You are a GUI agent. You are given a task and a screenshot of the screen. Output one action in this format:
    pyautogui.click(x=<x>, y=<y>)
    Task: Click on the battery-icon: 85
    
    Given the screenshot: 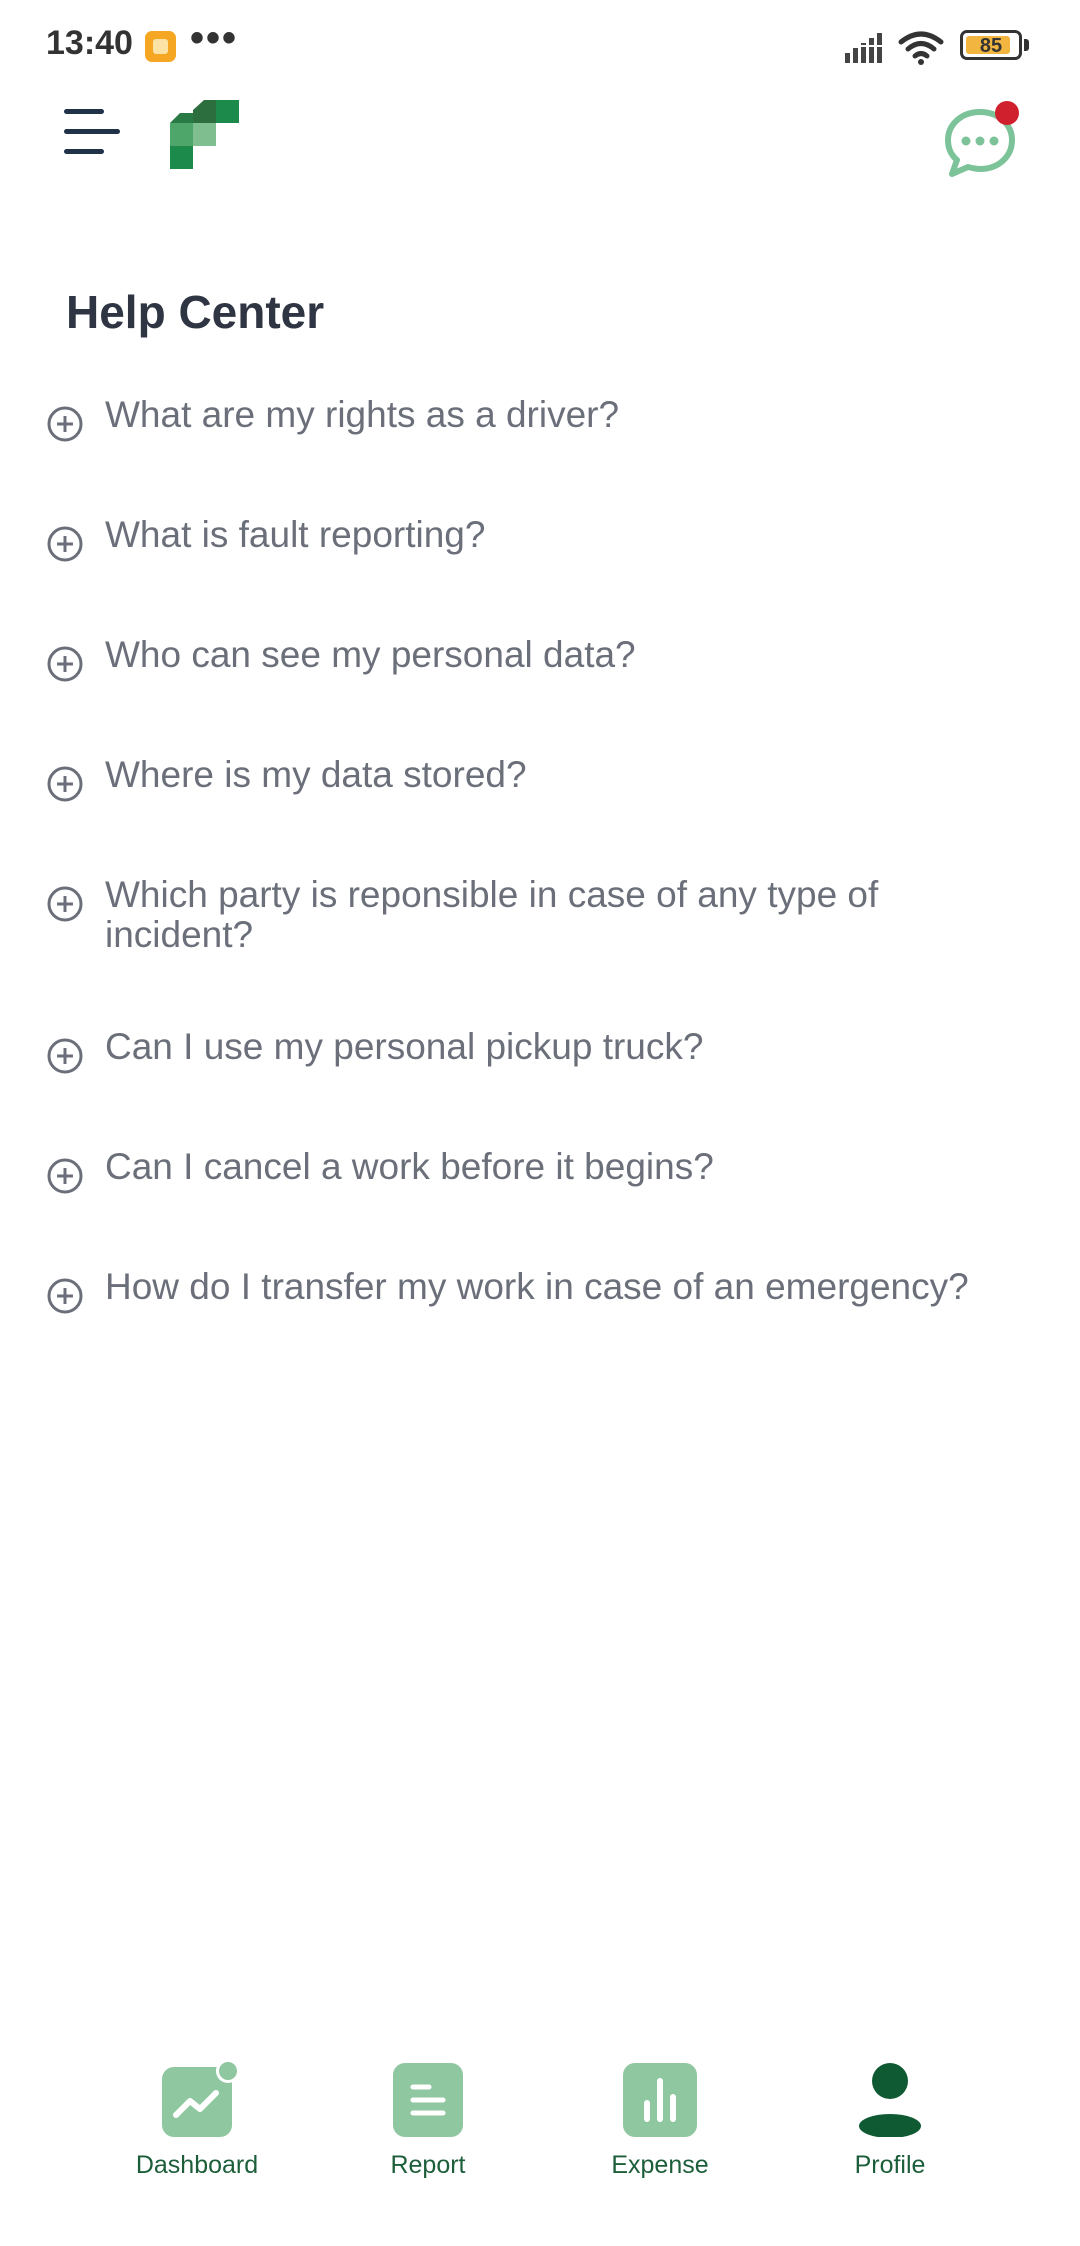 What is the action you would take?
    pyautogui.click(x=991, y=45)
    